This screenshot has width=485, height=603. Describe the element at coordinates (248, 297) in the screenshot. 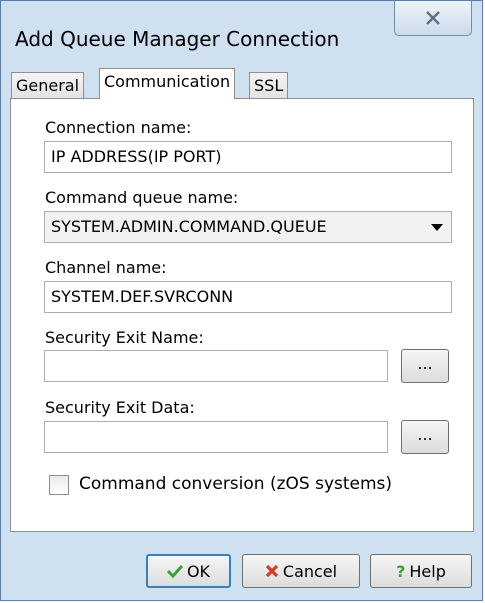

I see `channel-name-input: SYSTEM.DEF.SVRCONN` at that location.